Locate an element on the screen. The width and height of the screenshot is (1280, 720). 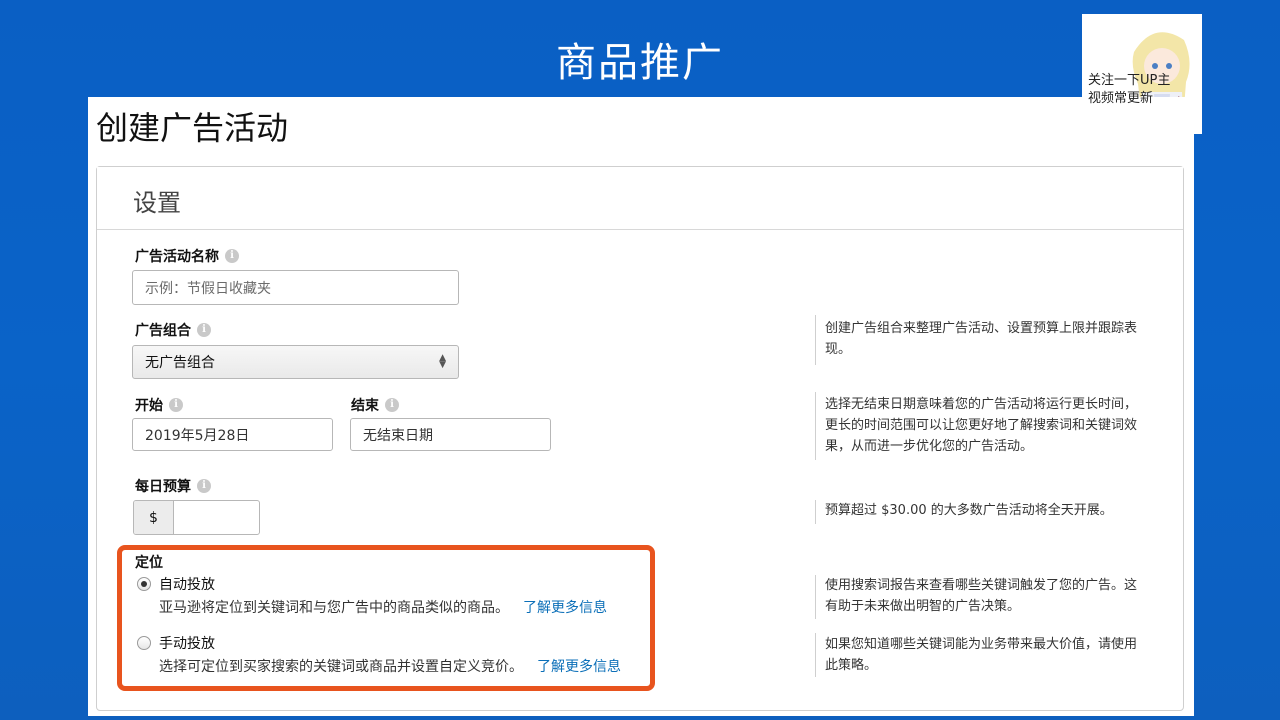
auto-learn-more-link: 了解更多信息 is located at coordinates (565, 607).